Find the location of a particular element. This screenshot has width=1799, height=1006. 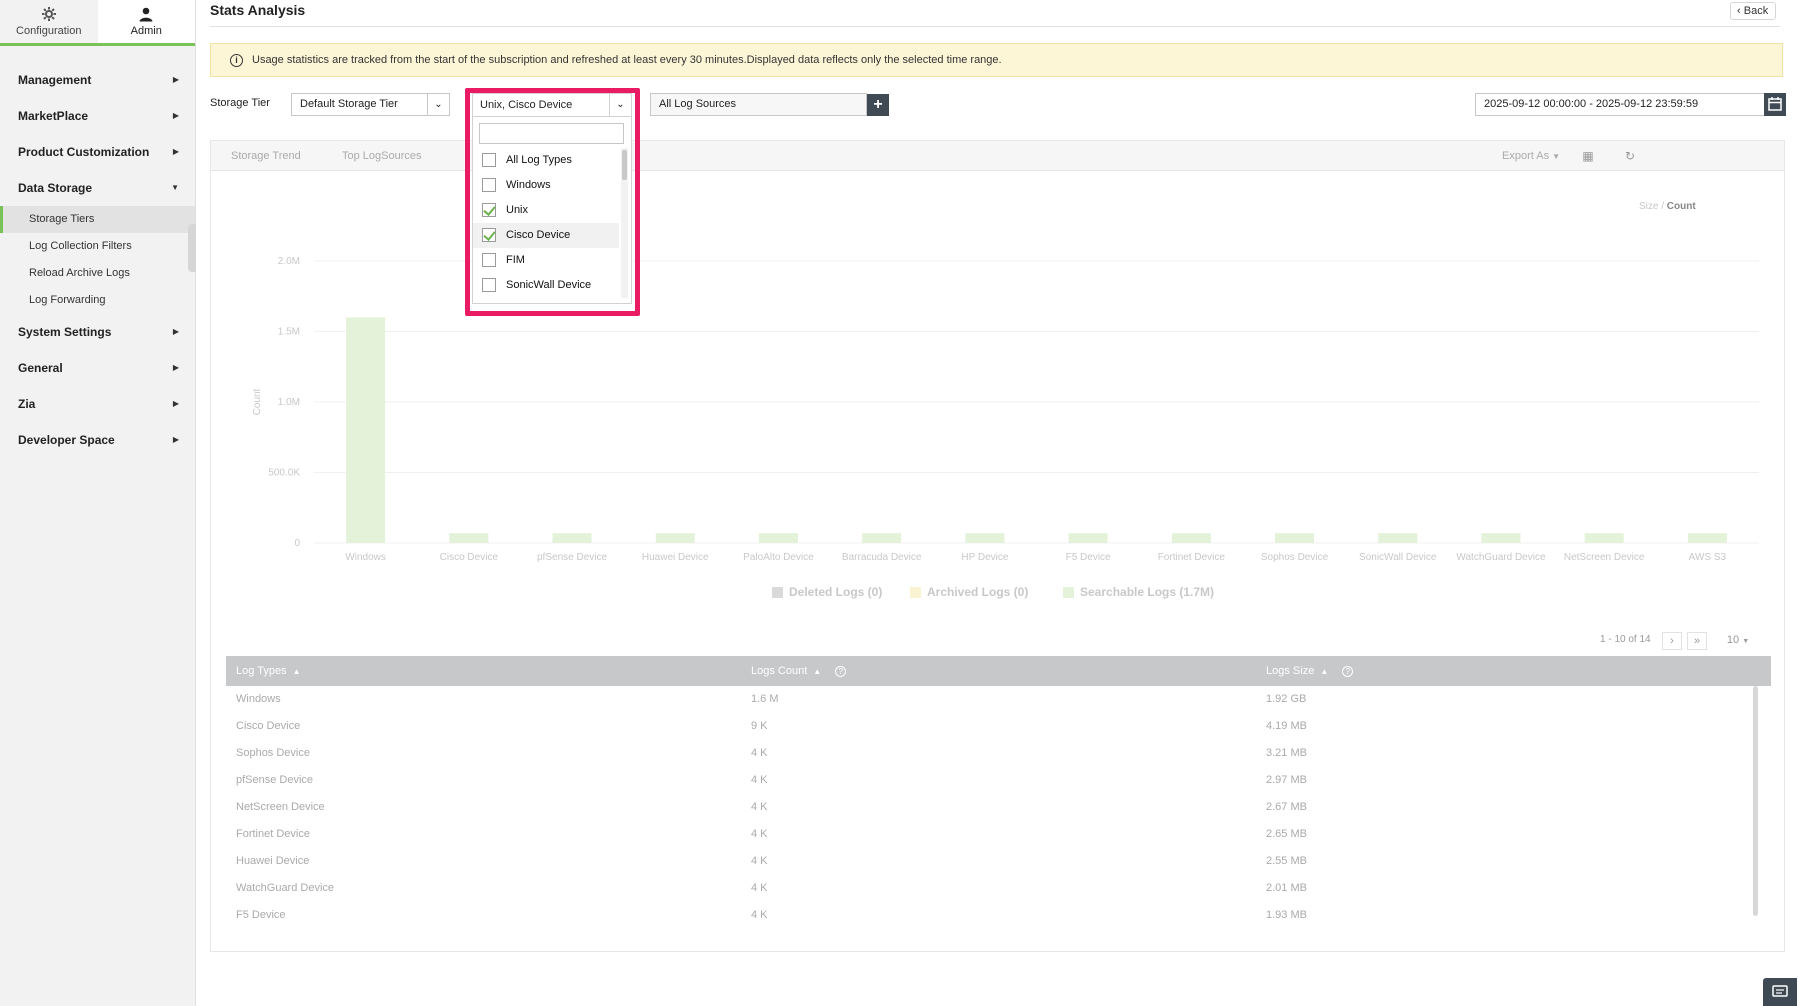

dropdown-scrollbar-thumb is located at coordinates (624, 165).